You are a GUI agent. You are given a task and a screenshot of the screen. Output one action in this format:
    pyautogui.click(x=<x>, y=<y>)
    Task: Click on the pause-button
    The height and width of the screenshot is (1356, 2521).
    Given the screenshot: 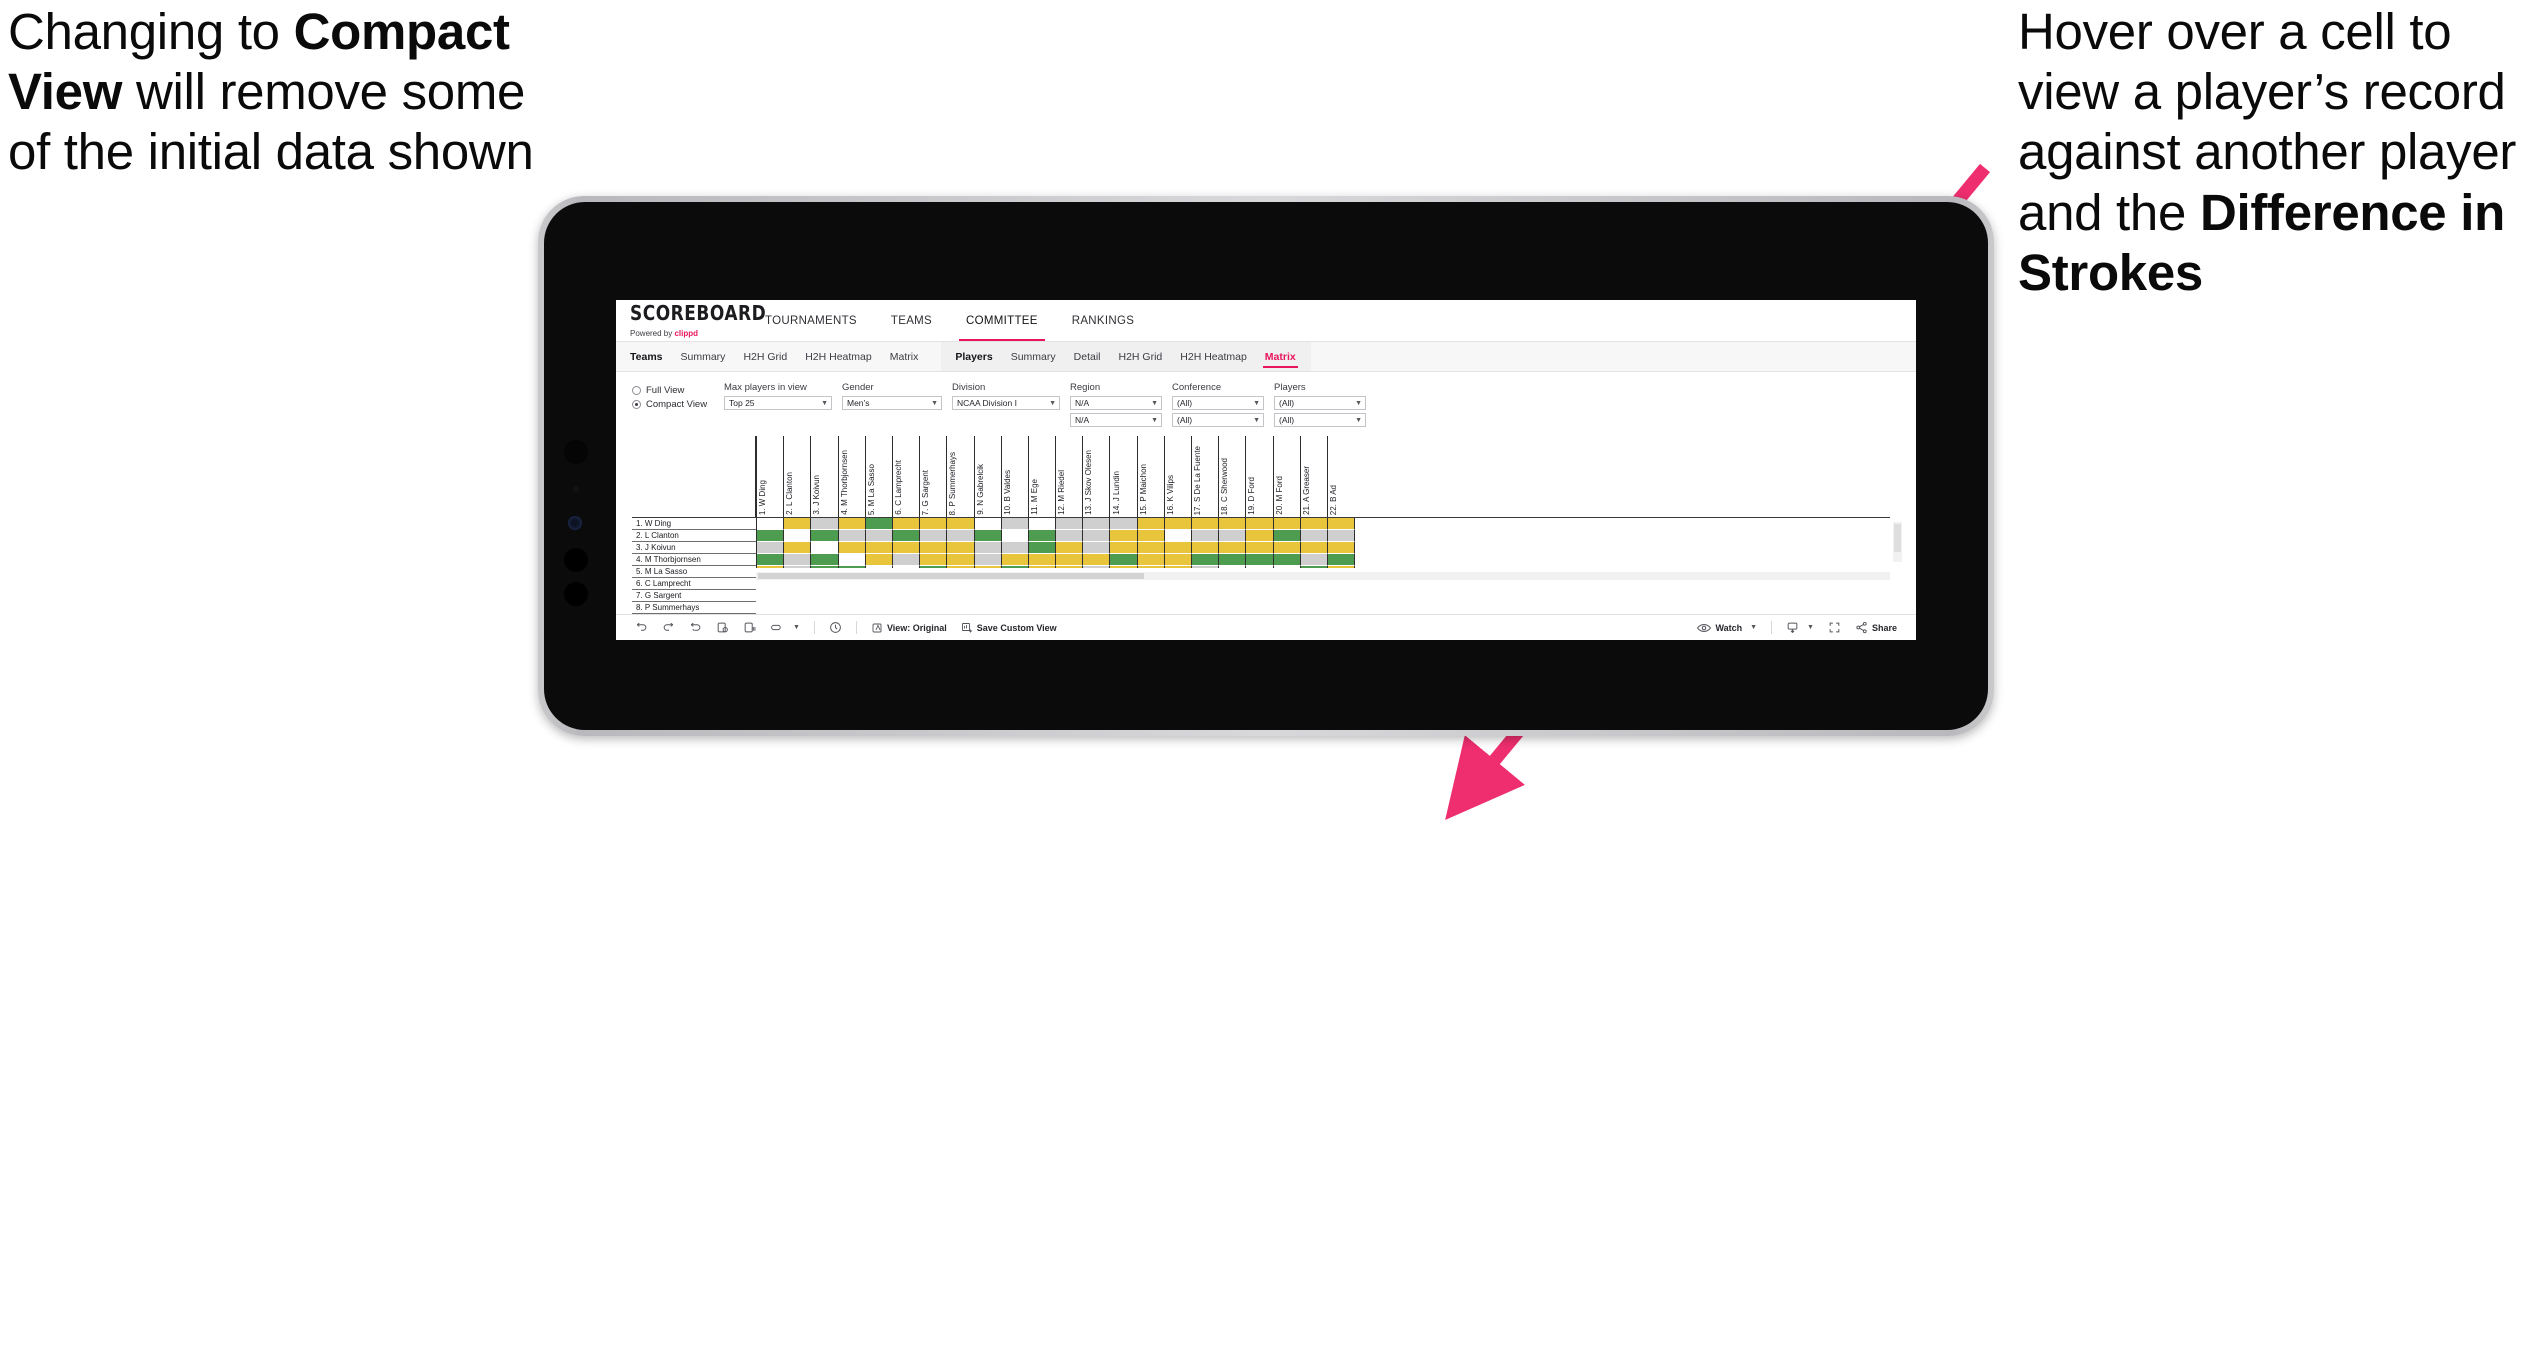 What is the action you would take?
    pyautogui.click(x=749, y=627)
    